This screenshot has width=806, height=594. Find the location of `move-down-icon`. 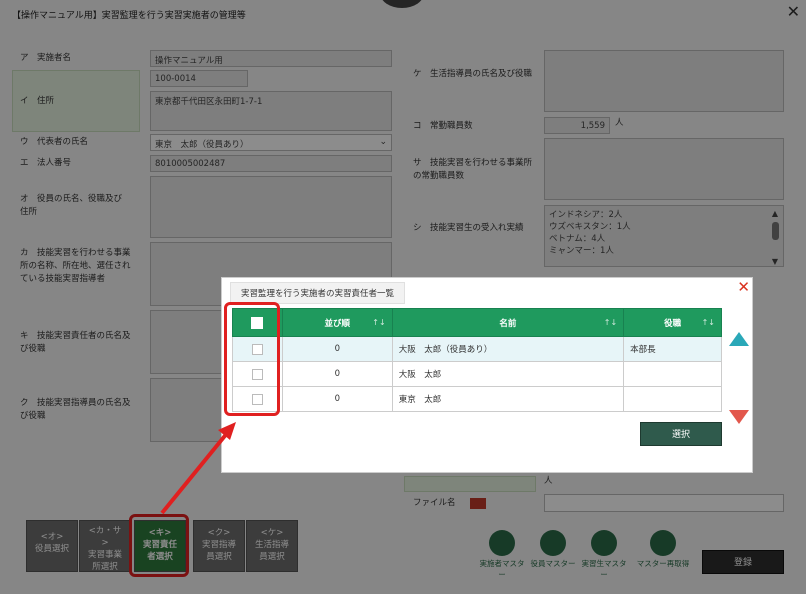

move-down-icon is located at coordinates (739, 417).